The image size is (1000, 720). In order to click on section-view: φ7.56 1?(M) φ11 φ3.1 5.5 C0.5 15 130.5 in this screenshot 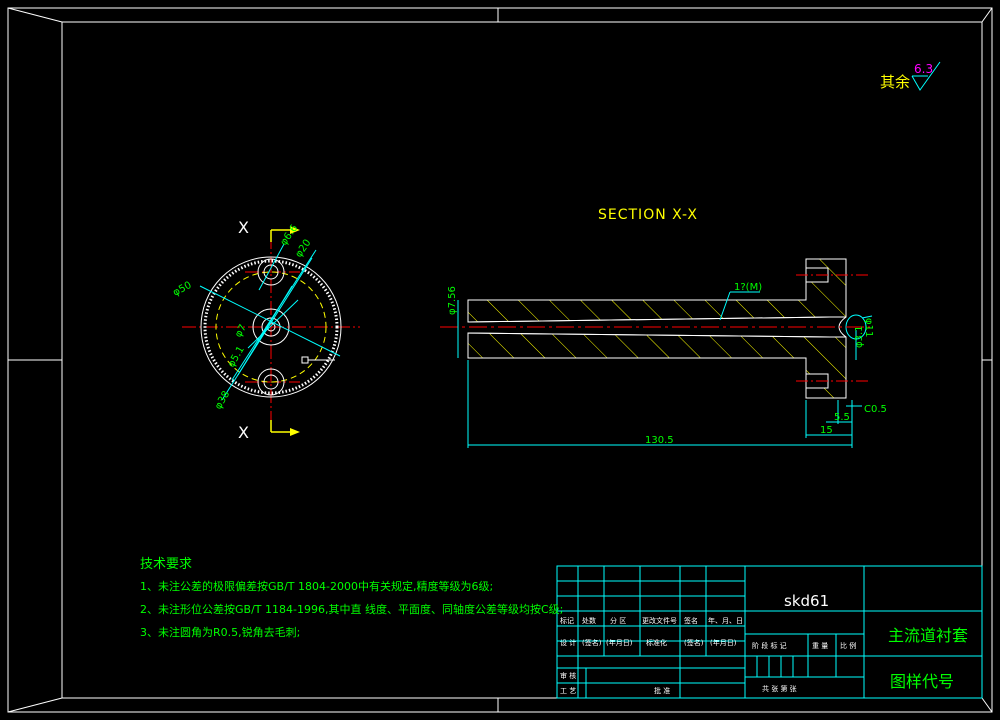, I will do `click(663, 353)`.